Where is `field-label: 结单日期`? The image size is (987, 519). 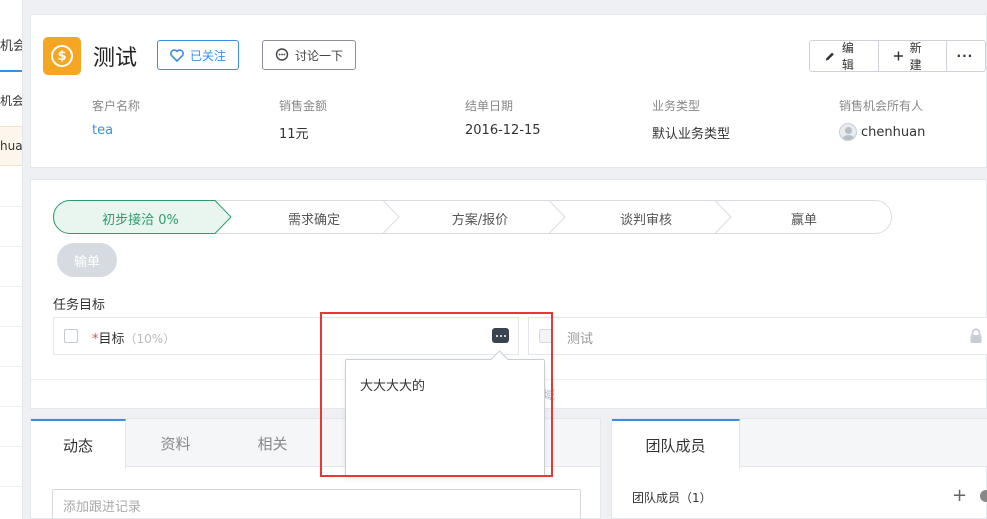 field-label: 结单日期 is located at coordinates (489, 106).